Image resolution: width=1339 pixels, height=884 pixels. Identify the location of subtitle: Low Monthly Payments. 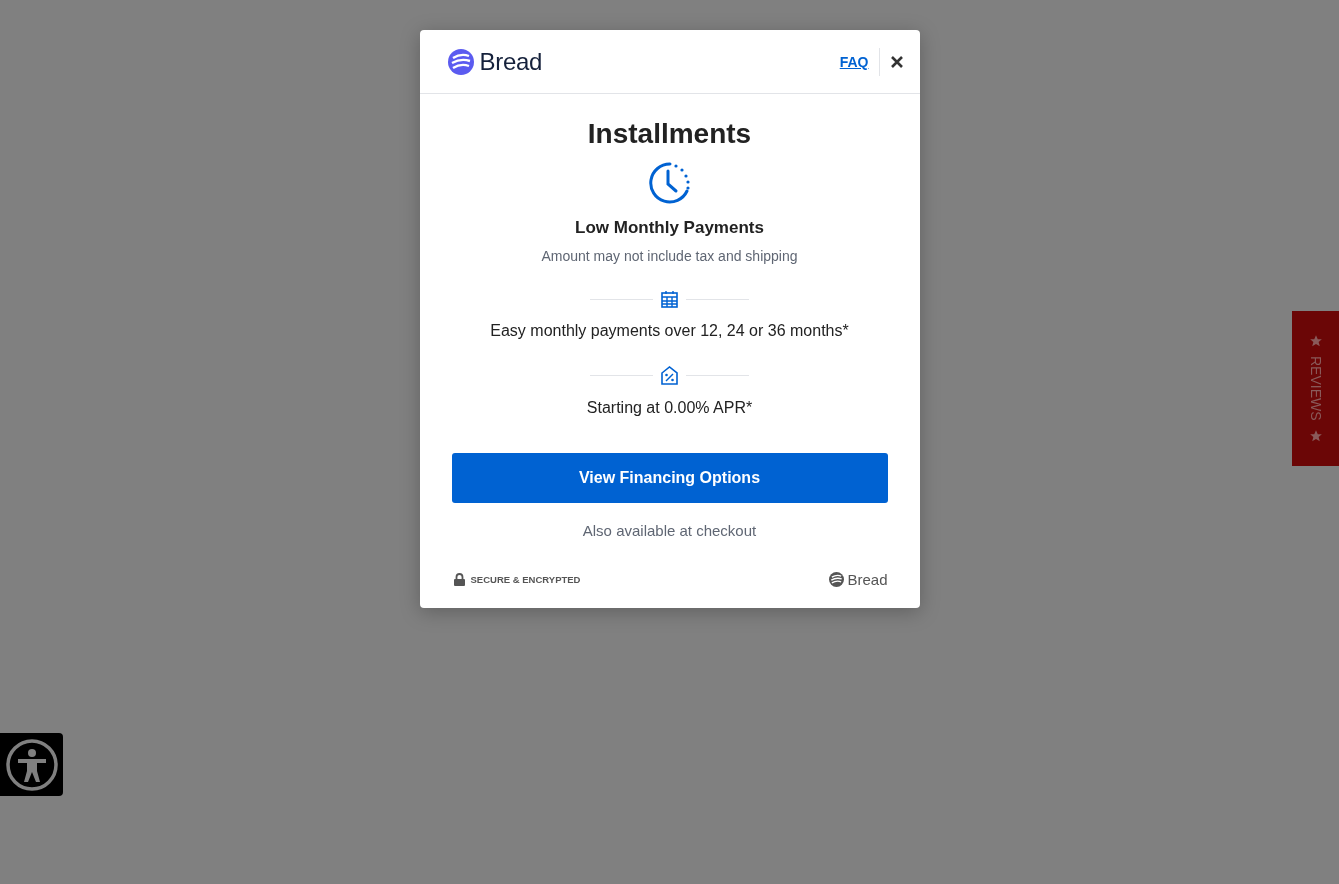
(669, 228).